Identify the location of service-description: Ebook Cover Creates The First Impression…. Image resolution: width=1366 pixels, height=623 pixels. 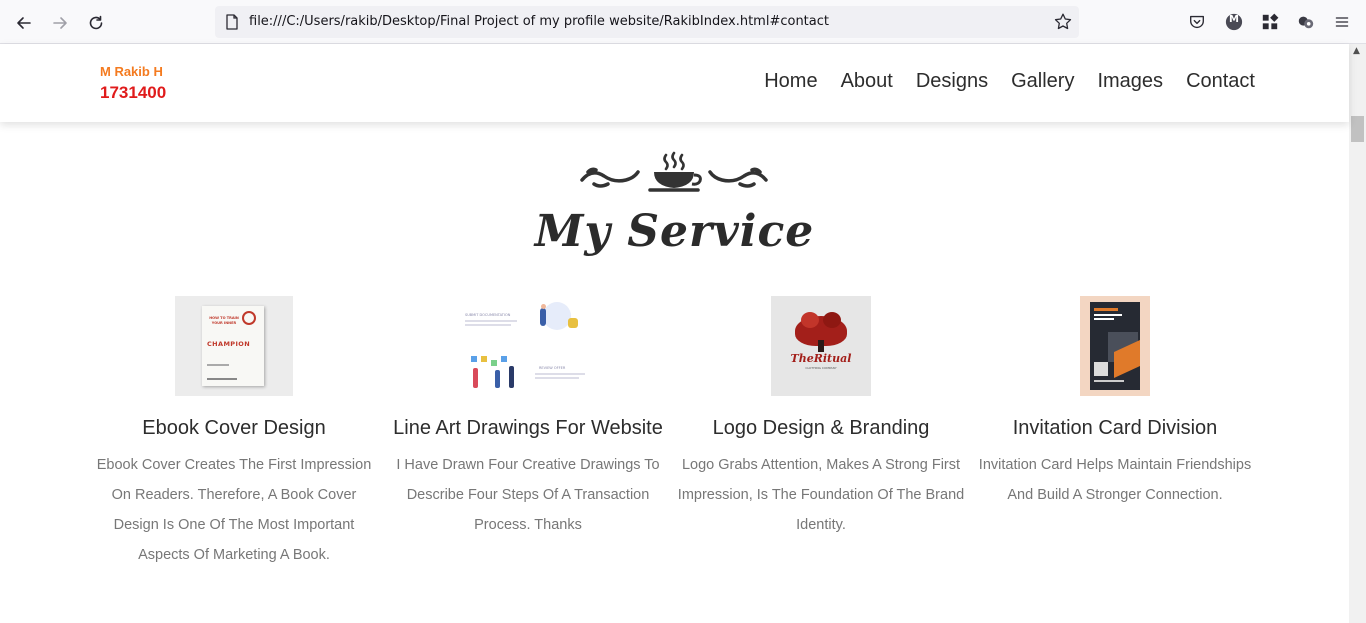
(234, 510).